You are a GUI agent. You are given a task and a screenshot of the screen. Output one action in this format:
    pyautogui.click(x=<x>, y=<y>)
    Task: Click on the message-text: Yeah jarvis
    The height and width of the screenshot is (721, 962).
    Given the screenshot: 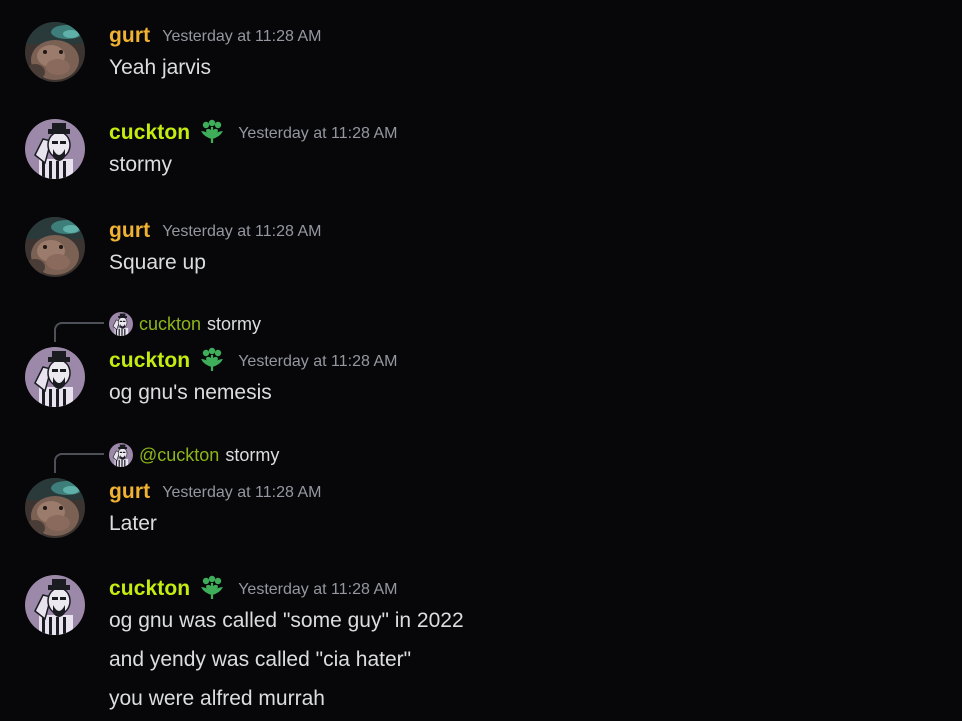 What is the action you would take?
    pyautogui.click(x=160, y=67)
    